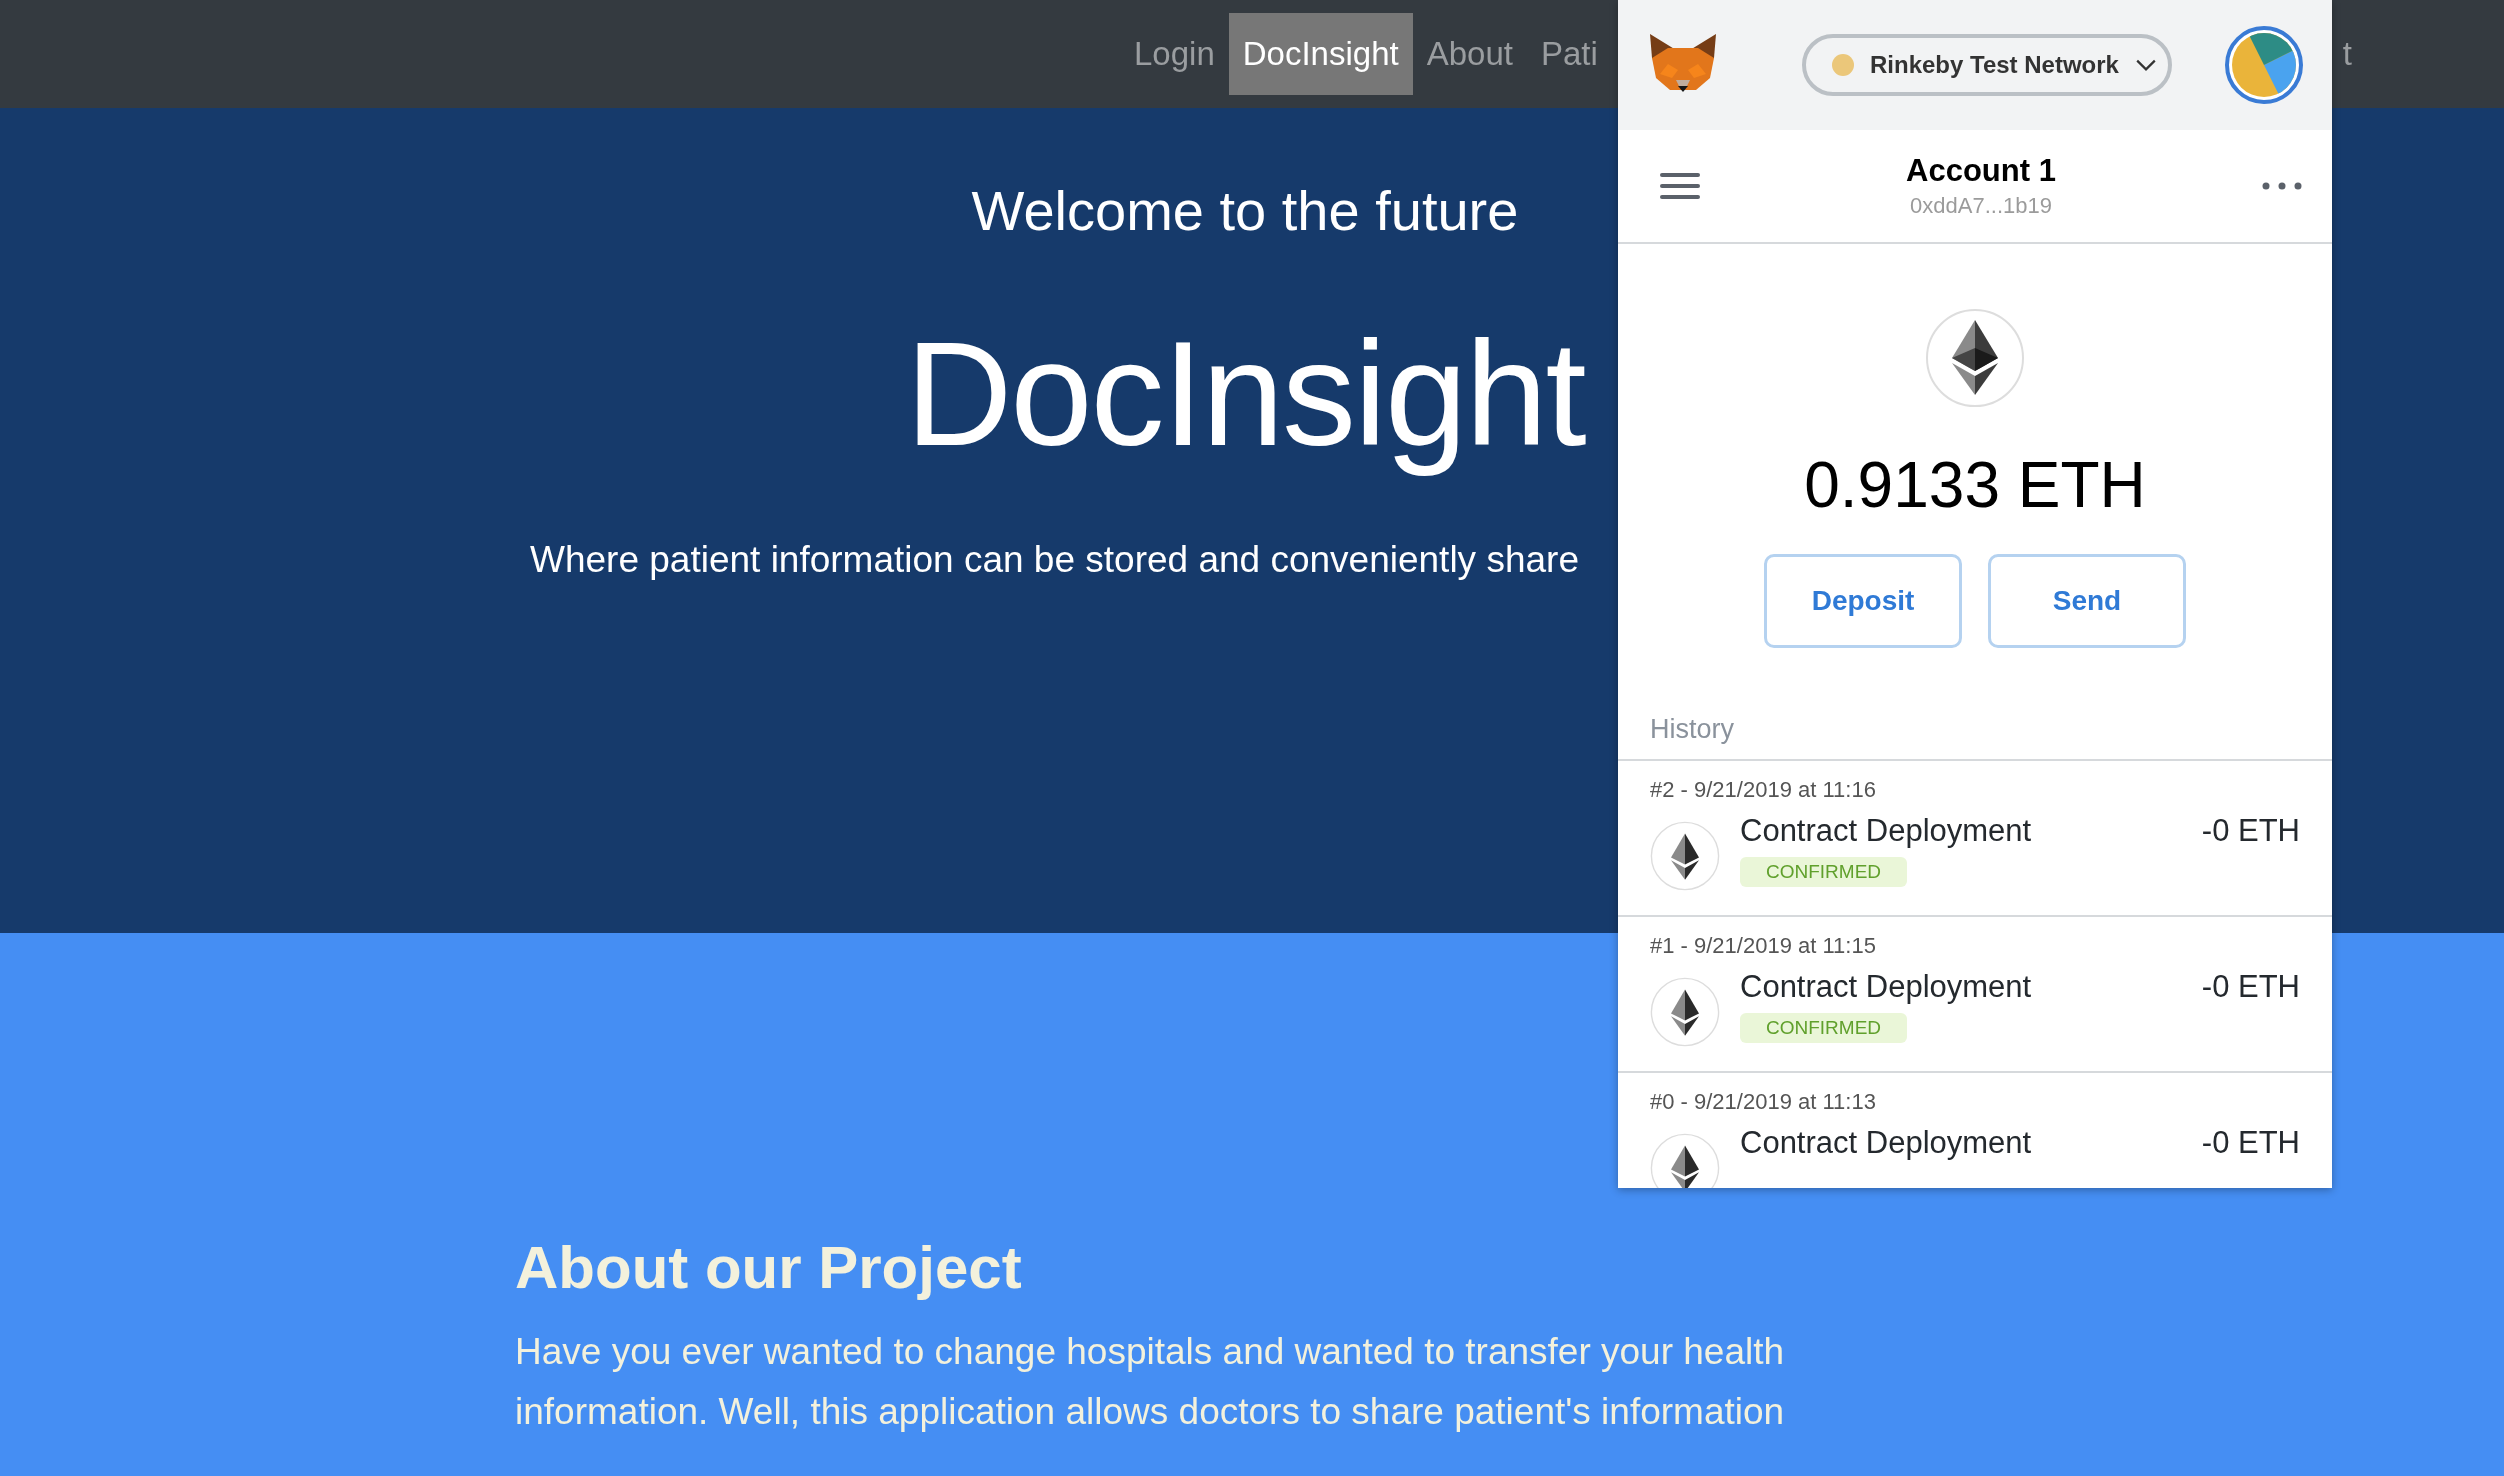 This screenshot has width=2504, height=1476. What do you see at coordinates (1975, 485) in the screenshot?
I see `balance-amount: 0.9133 ETH` at bounding box center [1975, 485].